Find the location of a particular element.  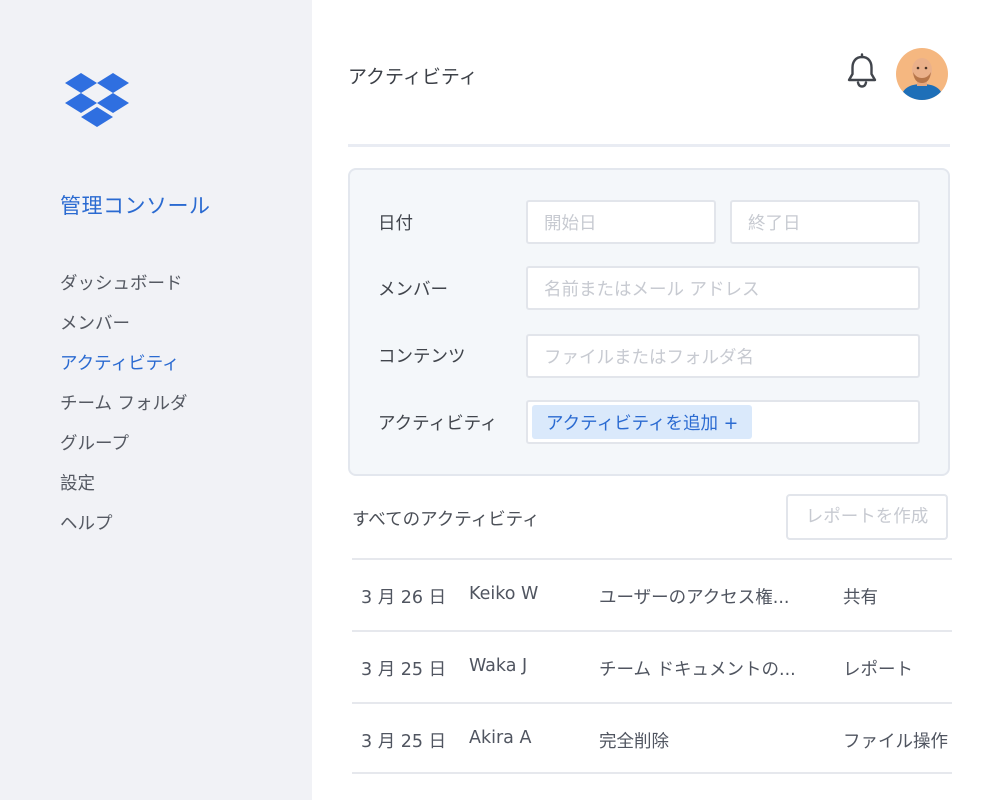

row-date: 3 月 26 日 is located at coordinates (404, 598).